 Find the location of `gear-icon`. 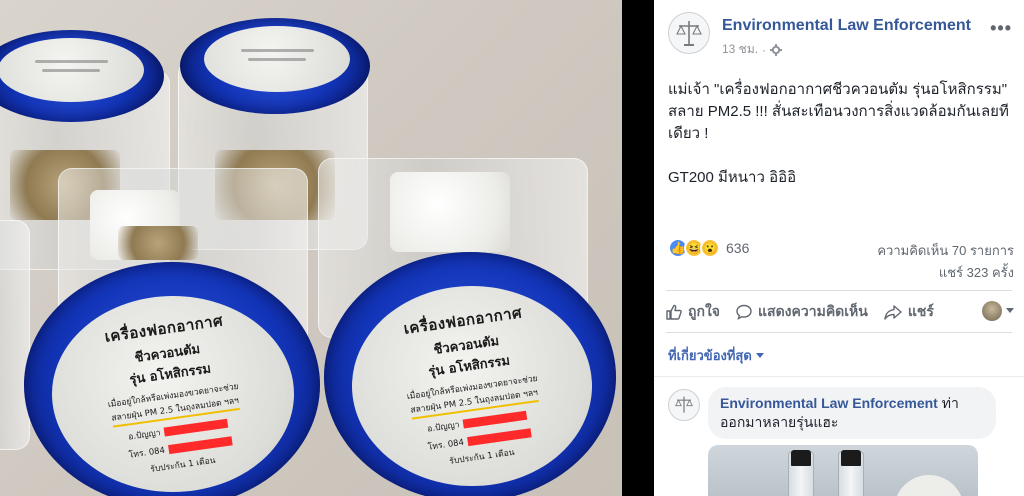

gear-icon is located at coordinates (776, 49).